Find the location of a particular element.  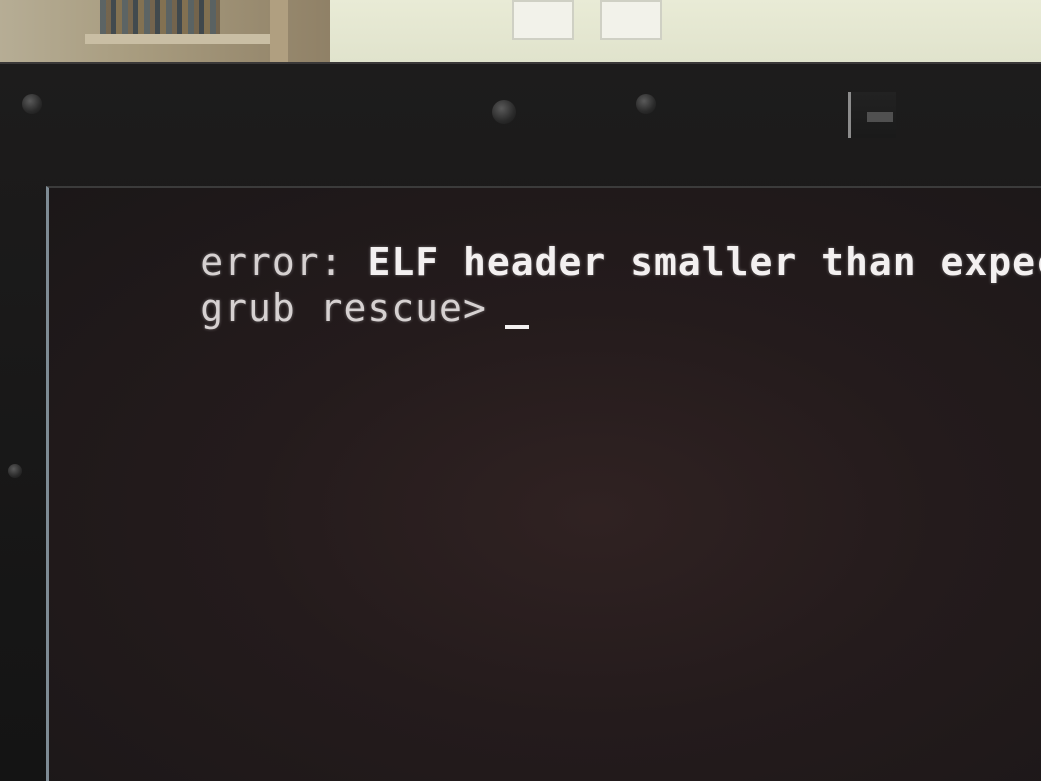

background-bookshelf is located at coordinates (167, 35).